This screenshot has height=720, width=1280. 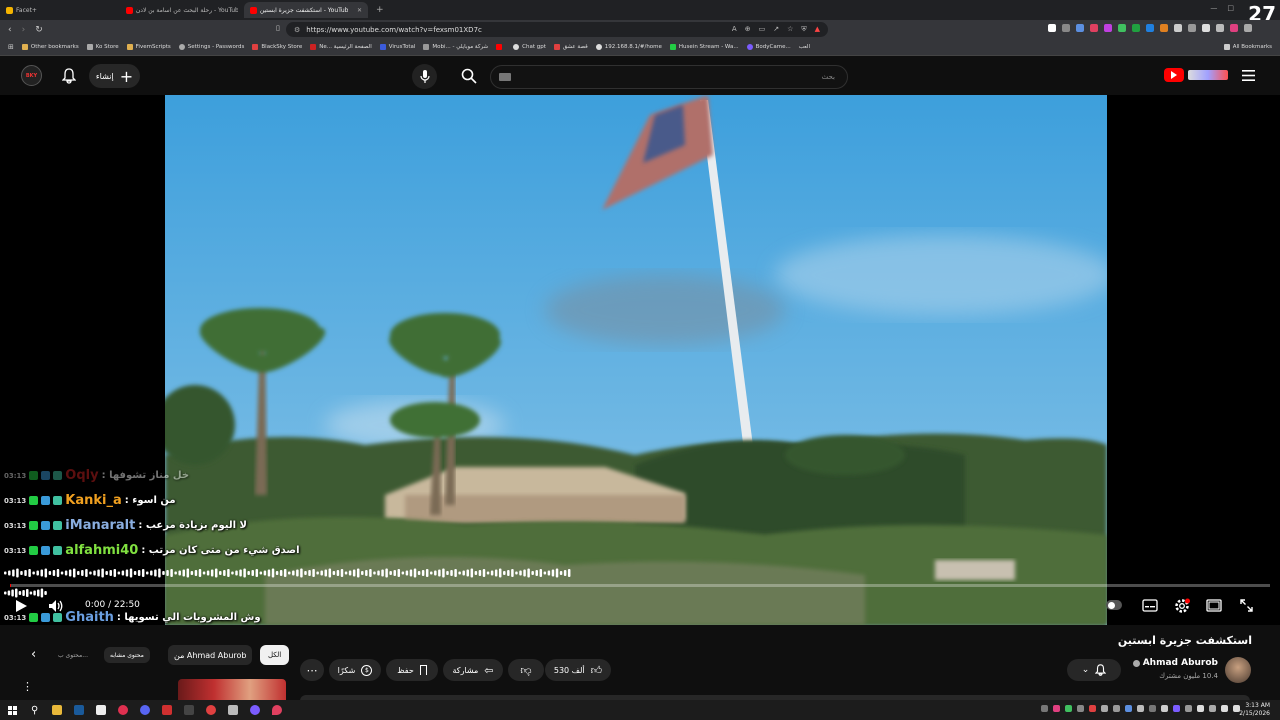 I want to click on dislike-button: 👎︎, so click(x=526, y=670).